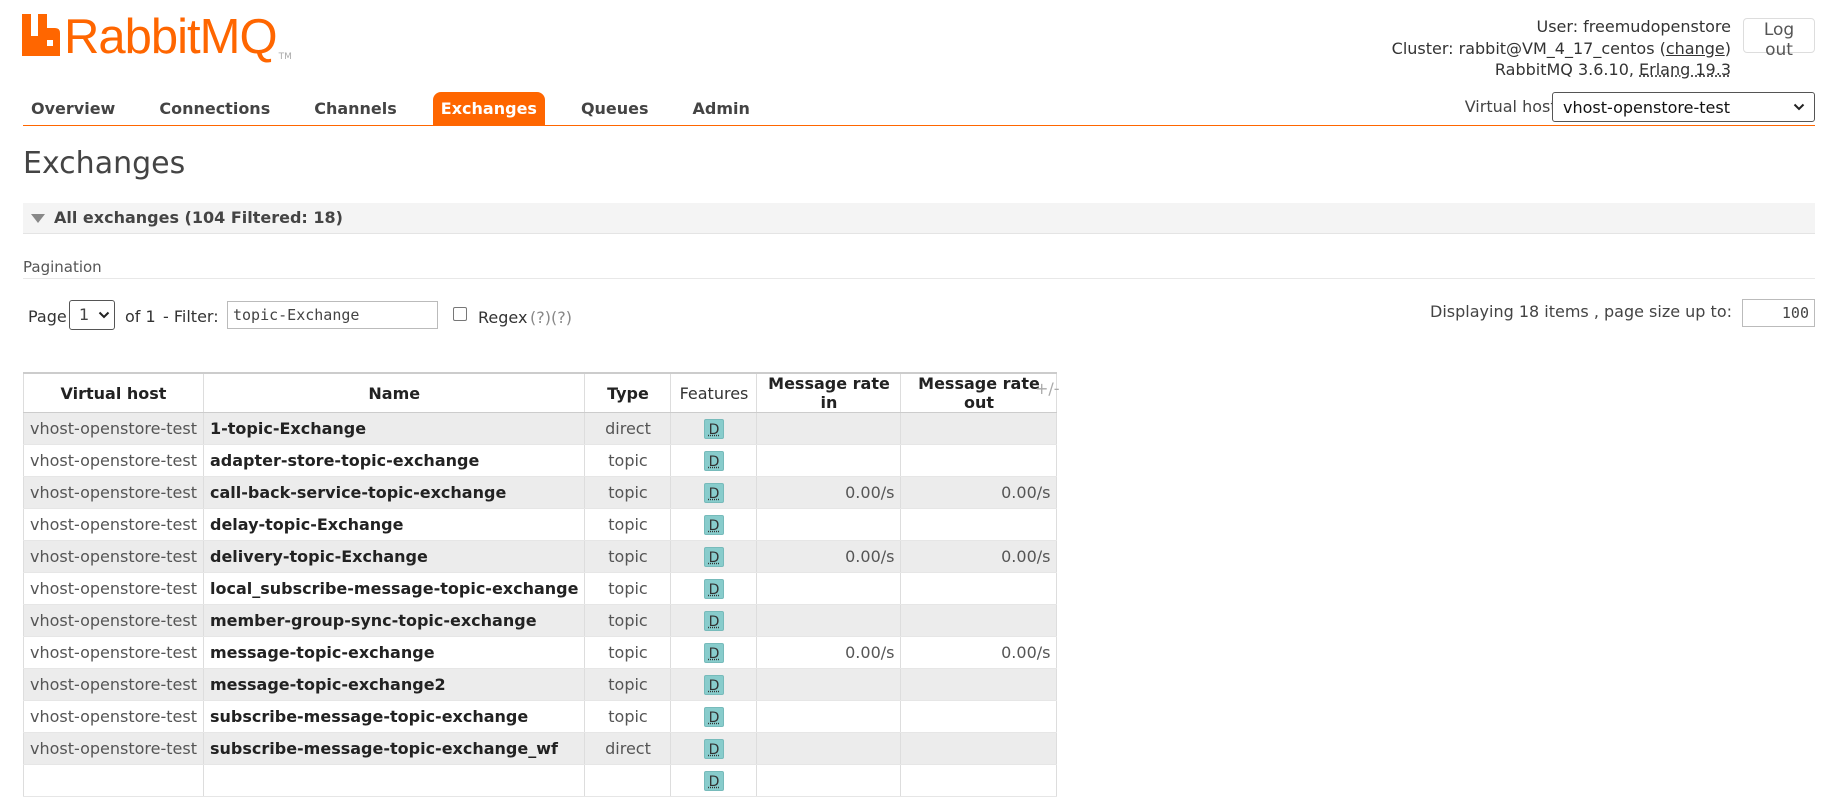  Describe the element at coordinates (394, 556) in the screenshot. I see `exchange-name-link: delivery-topic-Exchange` at that location.